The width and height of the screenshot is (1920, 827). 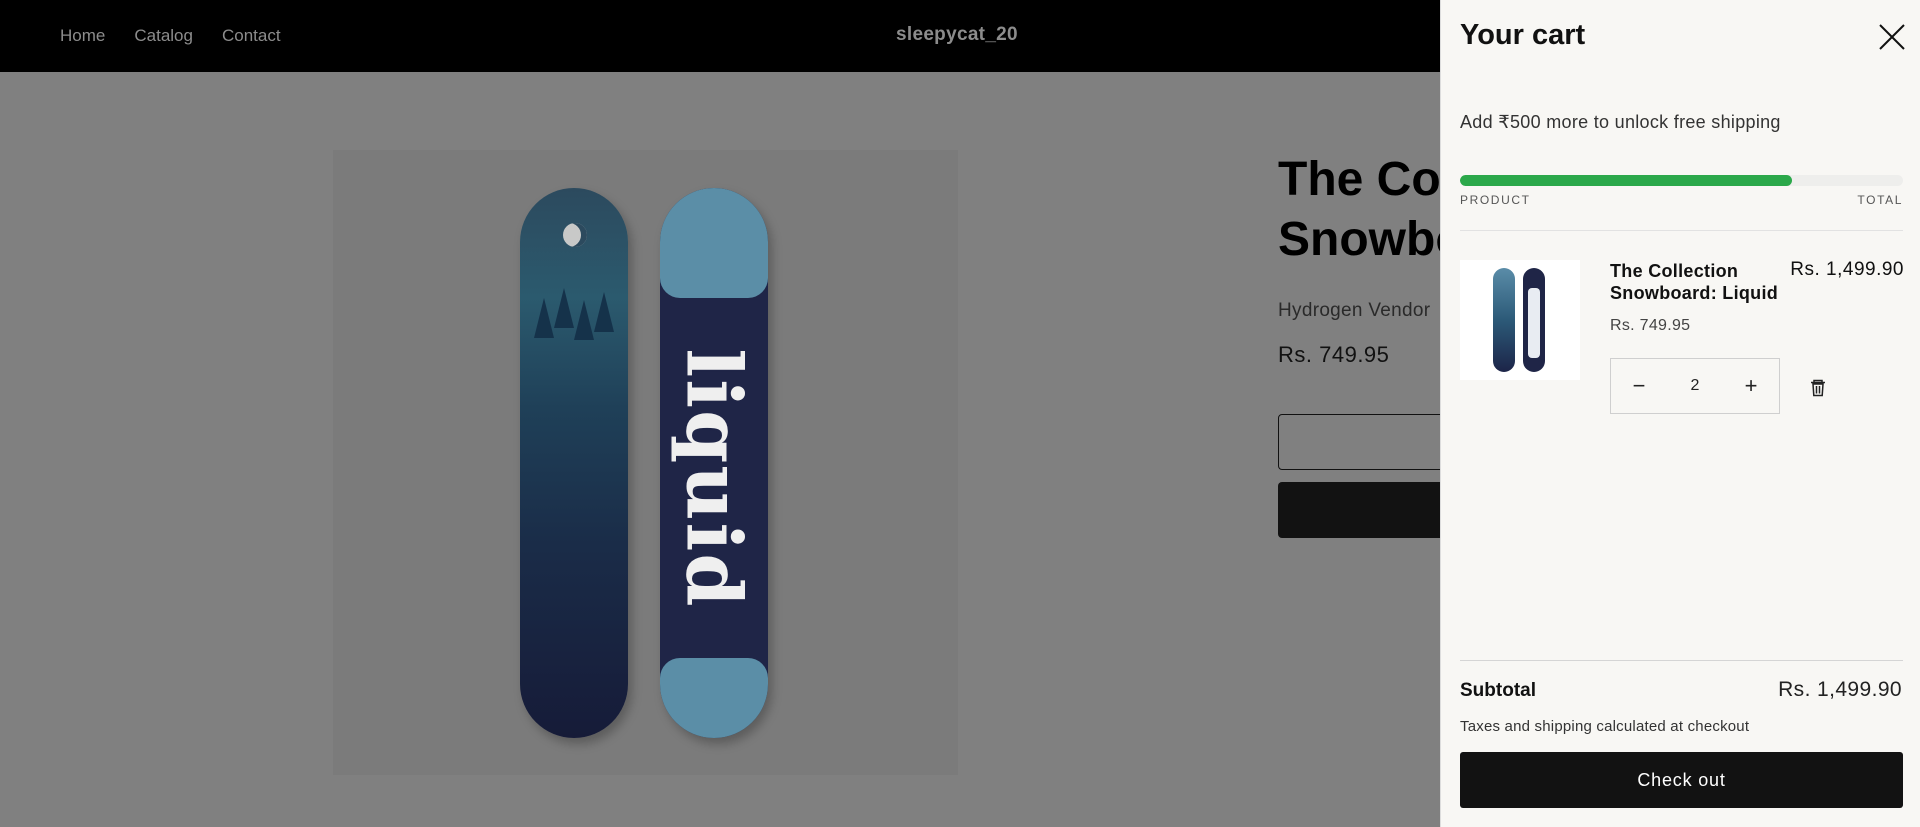 I want to click on nav-contact: Contact, so click(x=251, y=36).